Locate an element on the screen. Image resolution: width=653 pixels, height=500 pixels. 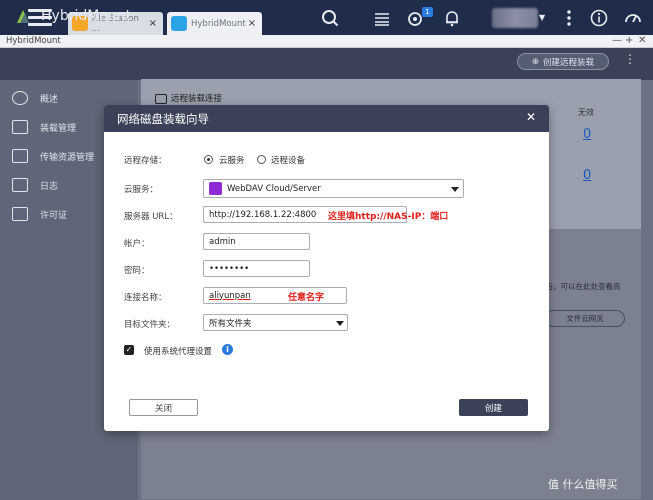
transfer-icon is located at coordinates (20, 156).